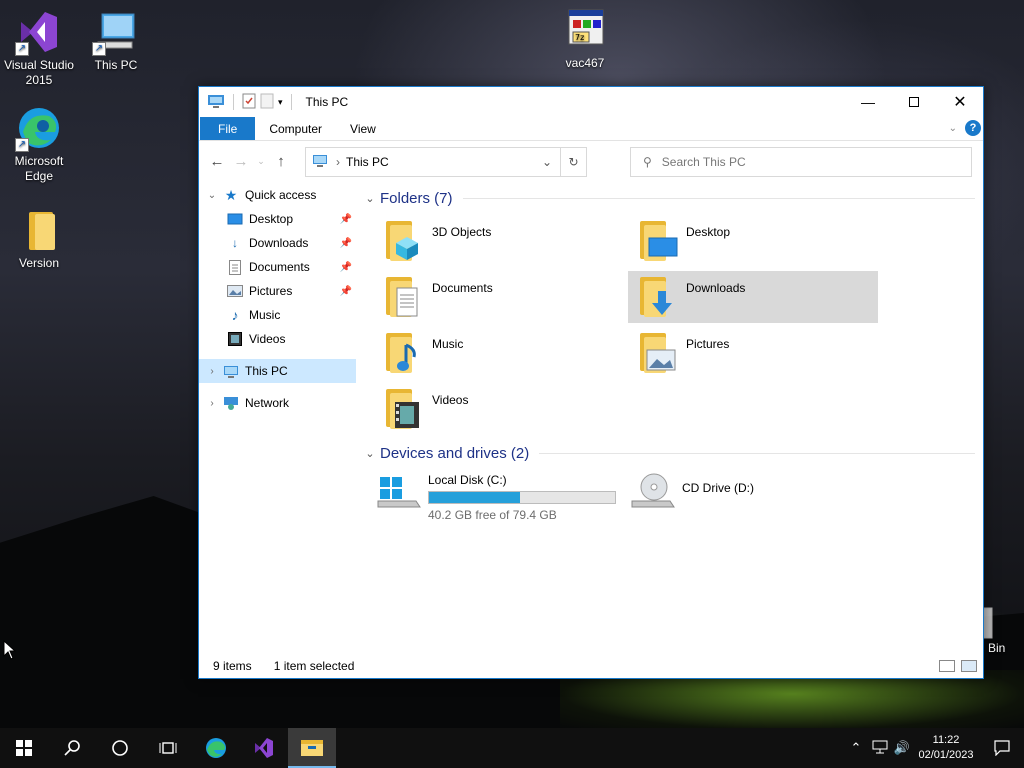 This screenshot has width=1024, height=768. What do you see at coordinates (367, 162) in the screenshot?
I see `breadcrumb: This PC` at bounding box center [367, 162].